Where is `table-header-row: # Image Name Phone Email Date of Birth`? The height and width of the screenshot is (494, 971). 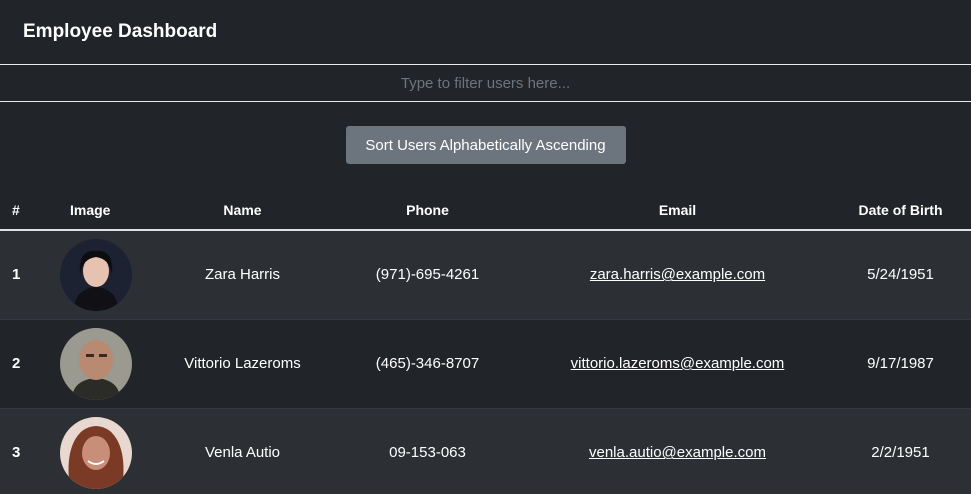 table-header-row: # Image Name Phone Email Date of Birth is located at coordinates (485, 210).